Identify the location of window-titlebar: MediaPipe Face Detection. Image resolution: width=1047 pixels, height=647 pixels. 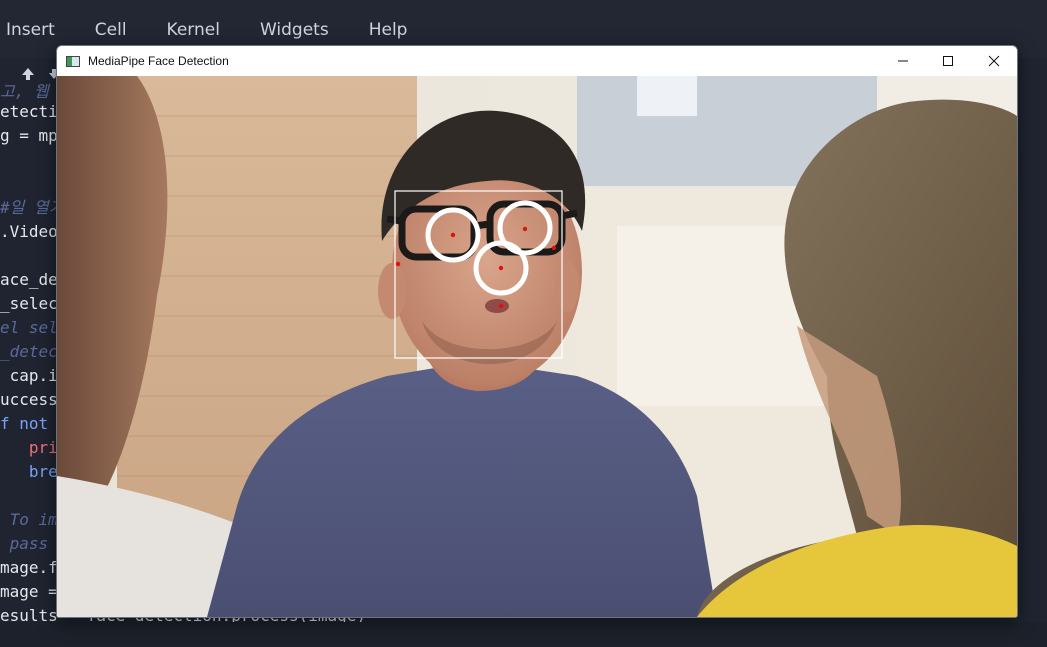
(537, 61).